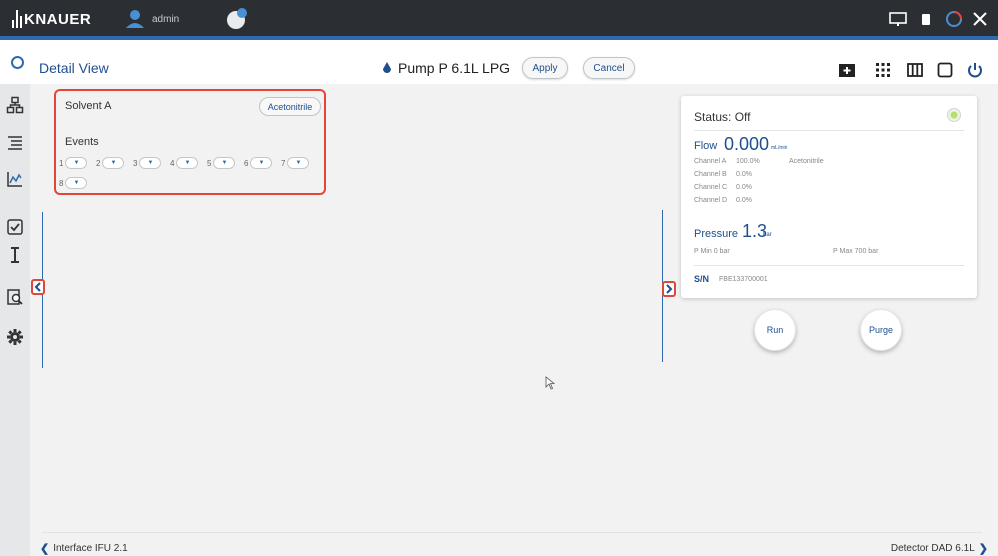 This screenshot has height=556, width=998. What do you see at coordinates (743, 279) in the screenshot?
I see `serial-value: FBE133700001` at bounding box center [743, 279].